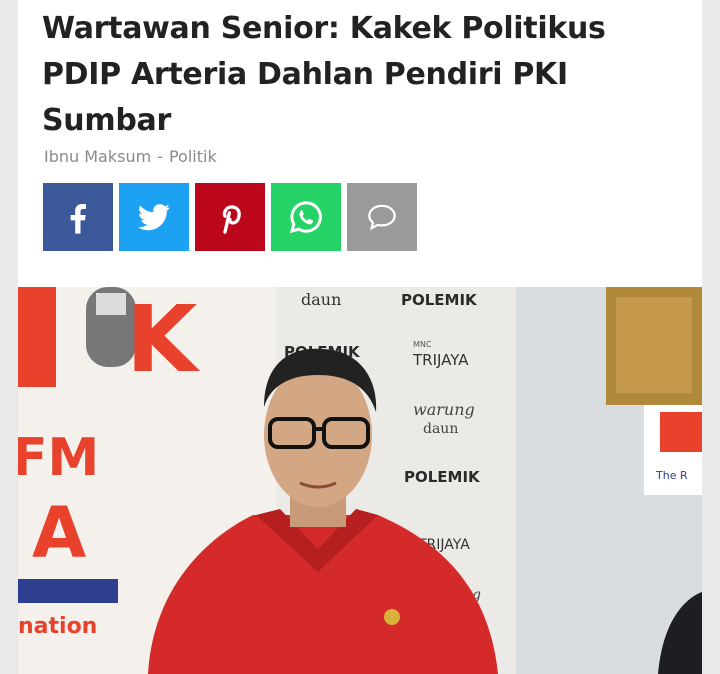 The height and width of the screenshot is (674, 720). What do you see at coordinates (439, 300) in the screenshot?
I see `backdrop-polemik-1: POLEMIK` at bounding box center [439, 300].